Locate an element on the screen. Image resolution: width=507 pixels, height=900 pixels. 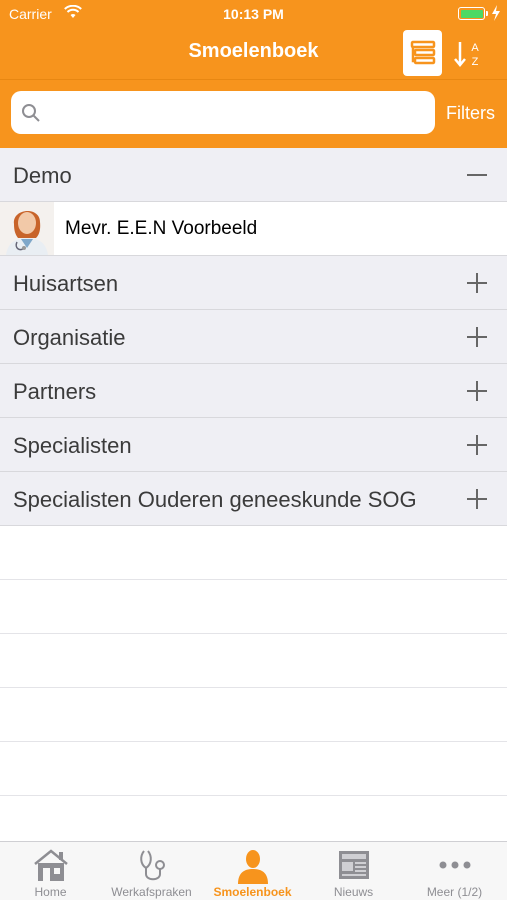
group-row-specialisten: Specialisten is located at coordinates (253, 445).